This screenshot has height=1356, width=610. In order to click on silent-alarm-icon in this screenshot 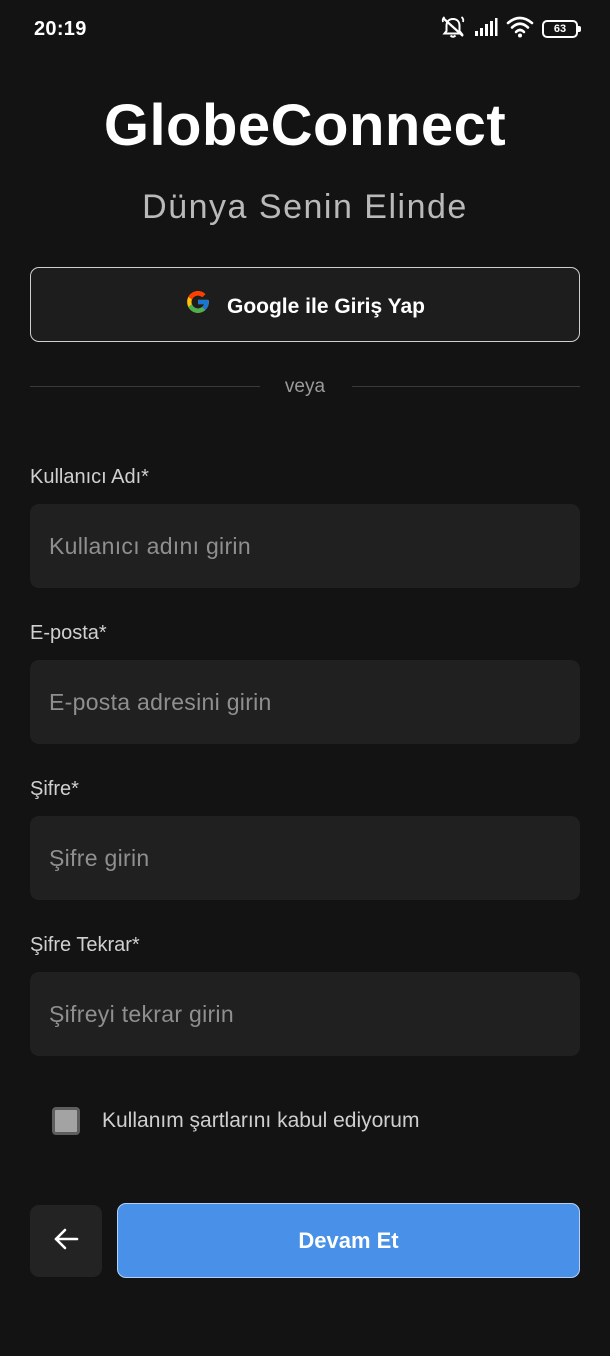, I will do `click(453, 29)`.